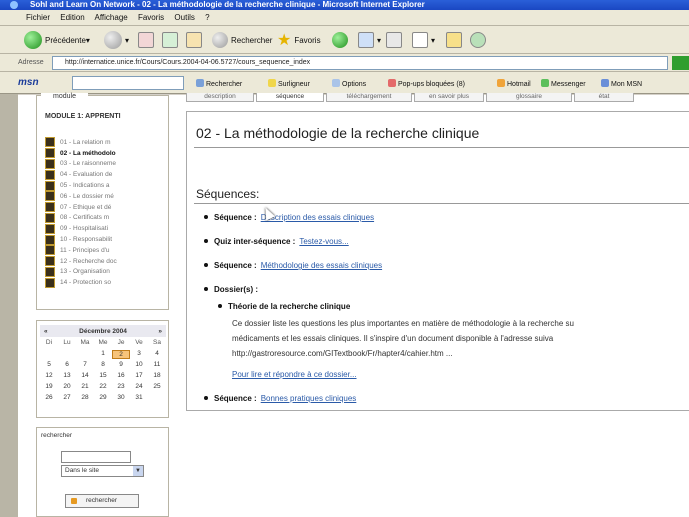 The width and height of the screenshot is (689, 517). Describe the element at coordinates (220, 97) in the screenshot. I see `tab-description: description` at that location.